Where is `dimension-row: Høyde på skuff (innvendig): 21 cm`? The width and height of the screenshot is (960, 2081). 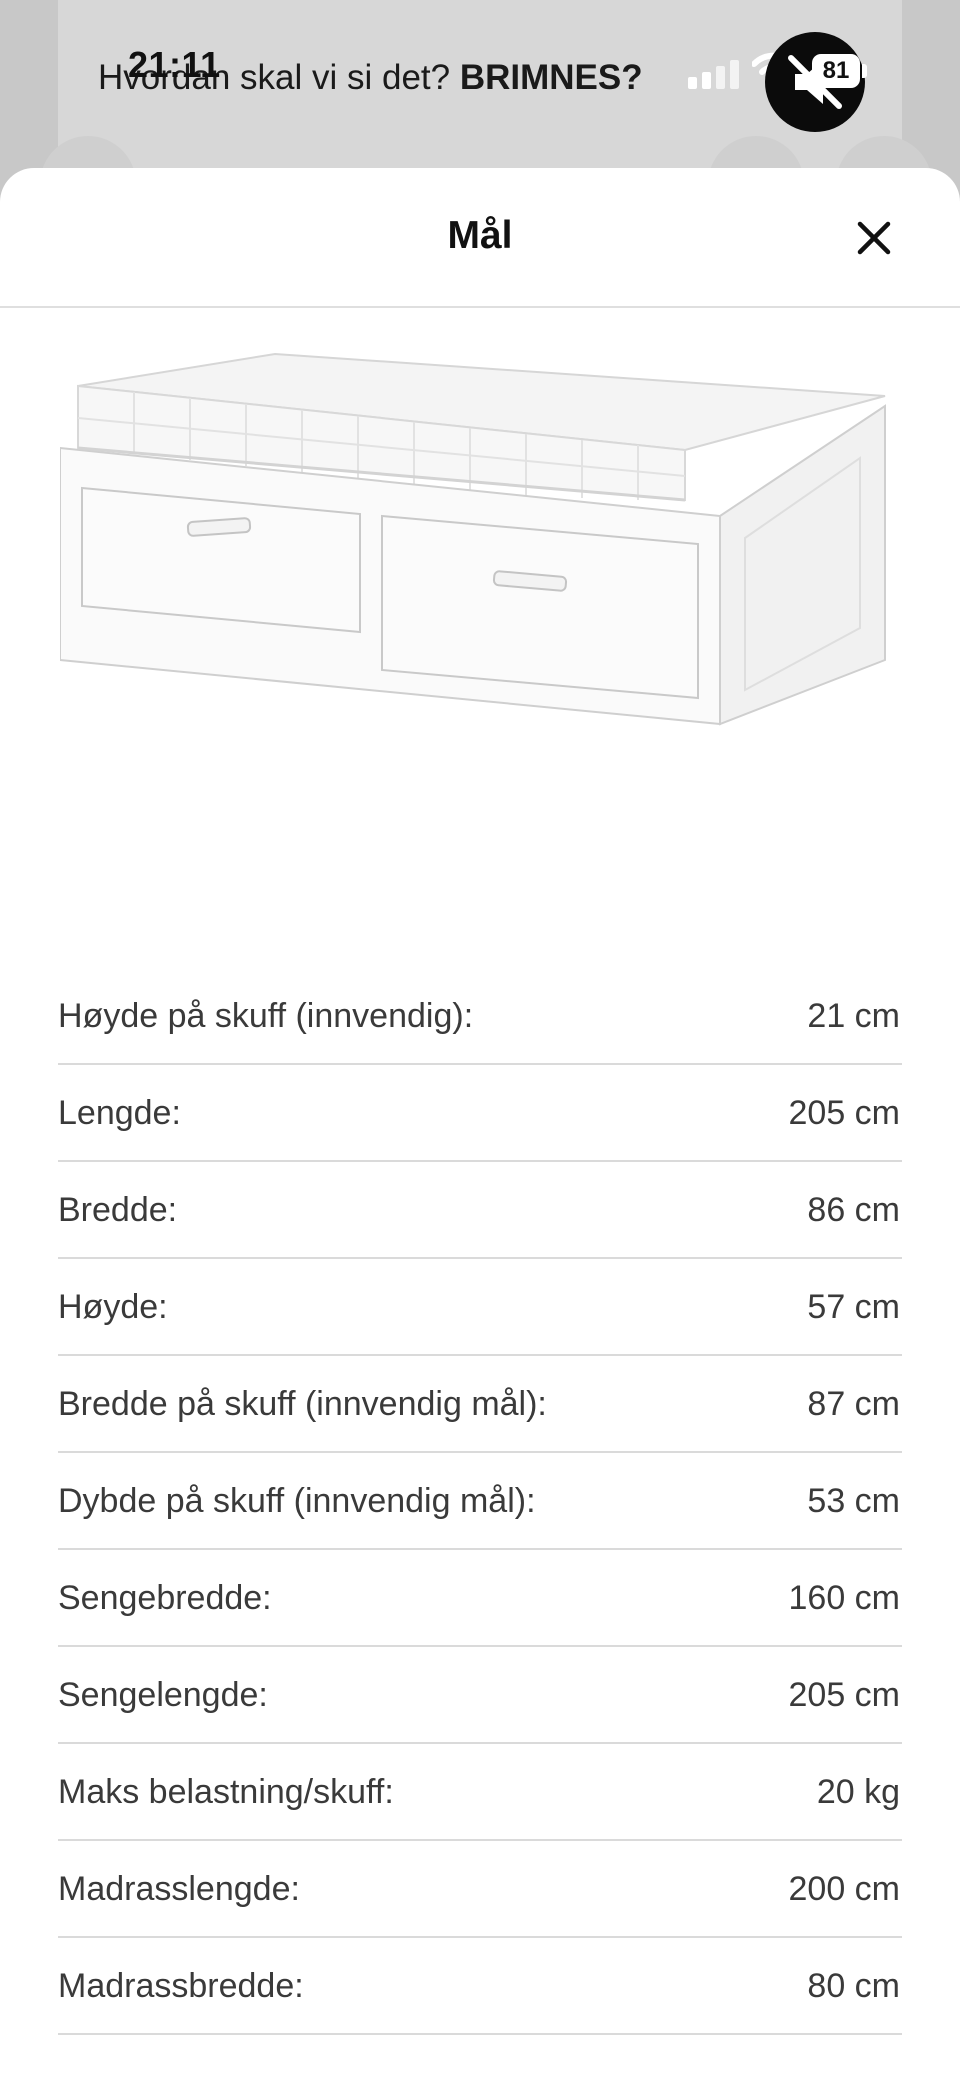 dimension-row: Høyde på skuff (innvendig): 21 cm is located at coordinates (480, 1016).